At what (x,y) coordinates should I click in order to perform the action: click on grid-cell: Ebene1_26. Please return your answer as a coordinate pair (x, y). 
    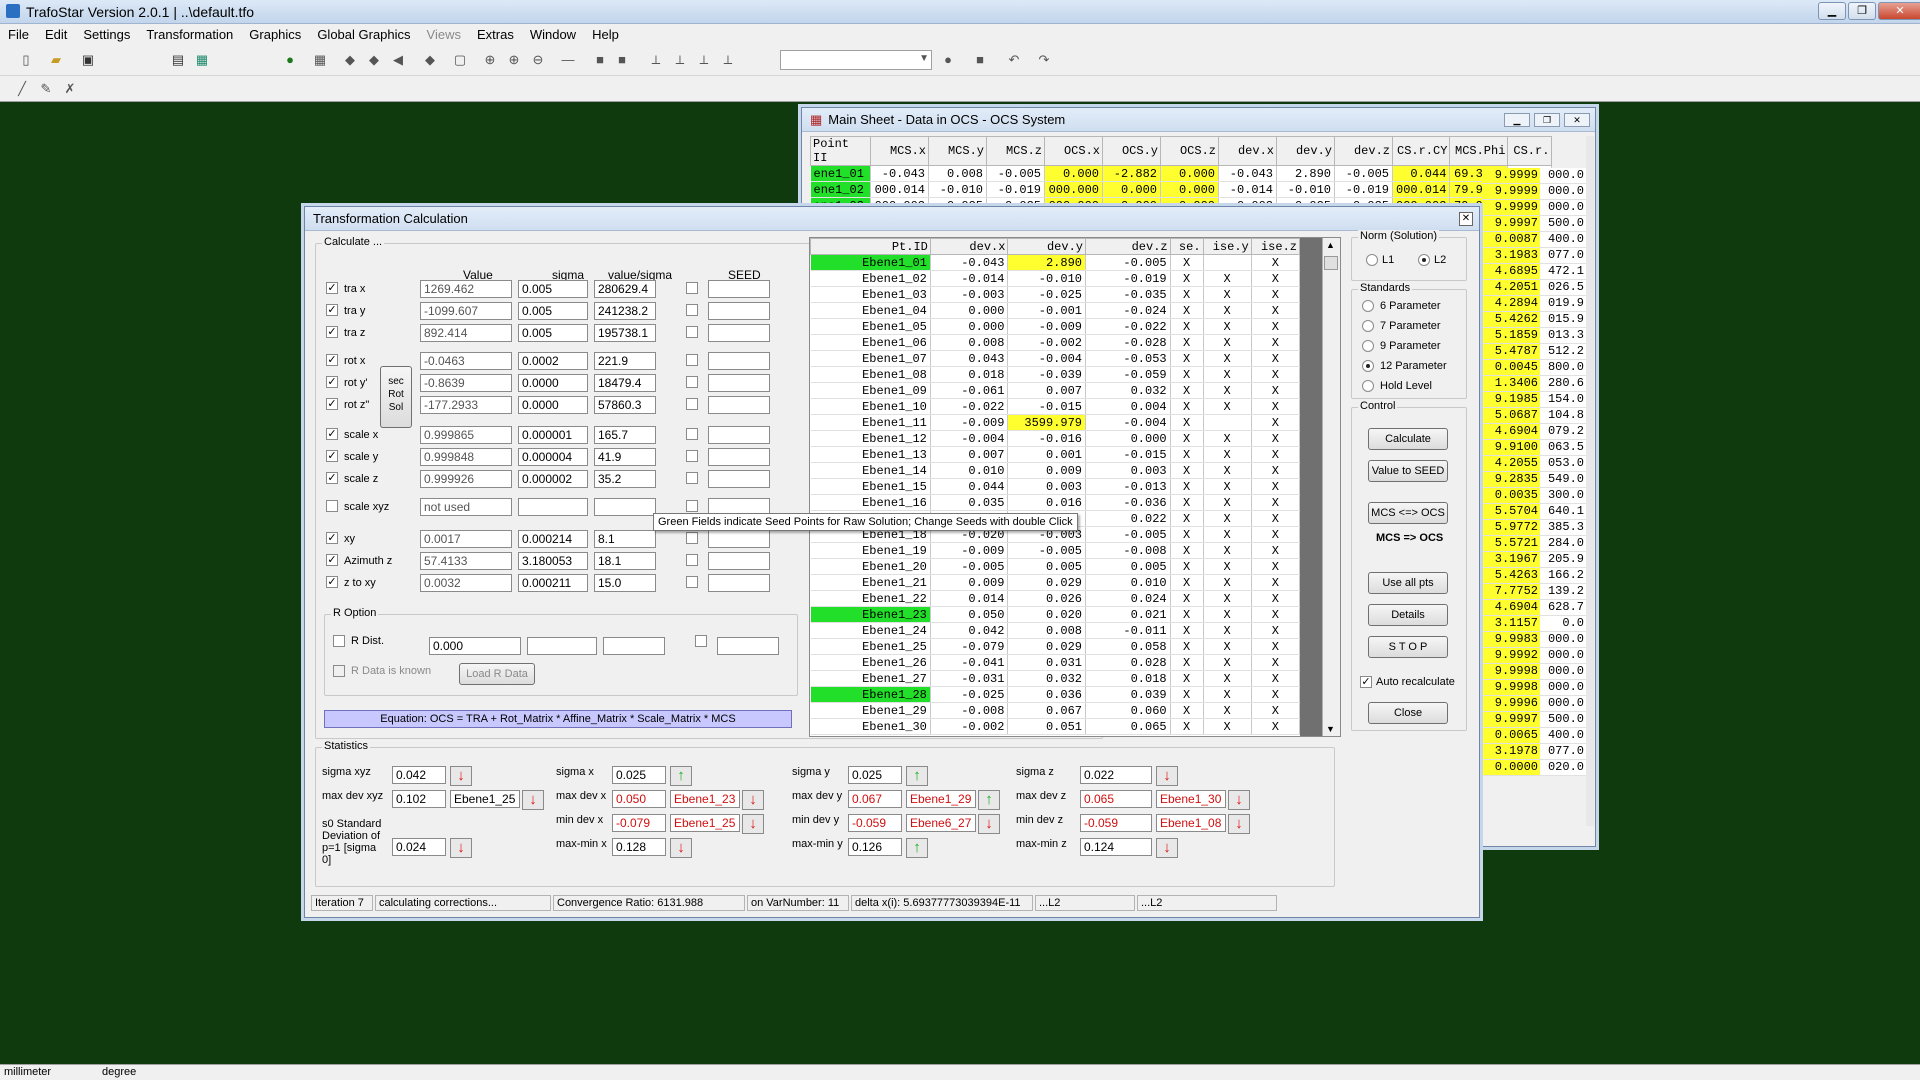
    Looking at the image, I should click on (870, 662).